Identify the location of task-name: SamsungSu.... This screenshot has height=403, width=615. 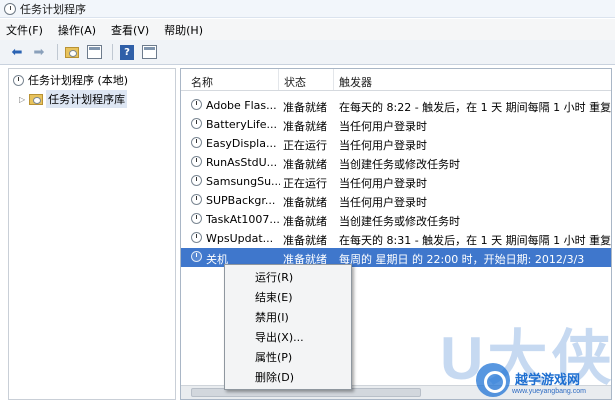
(243, 181).